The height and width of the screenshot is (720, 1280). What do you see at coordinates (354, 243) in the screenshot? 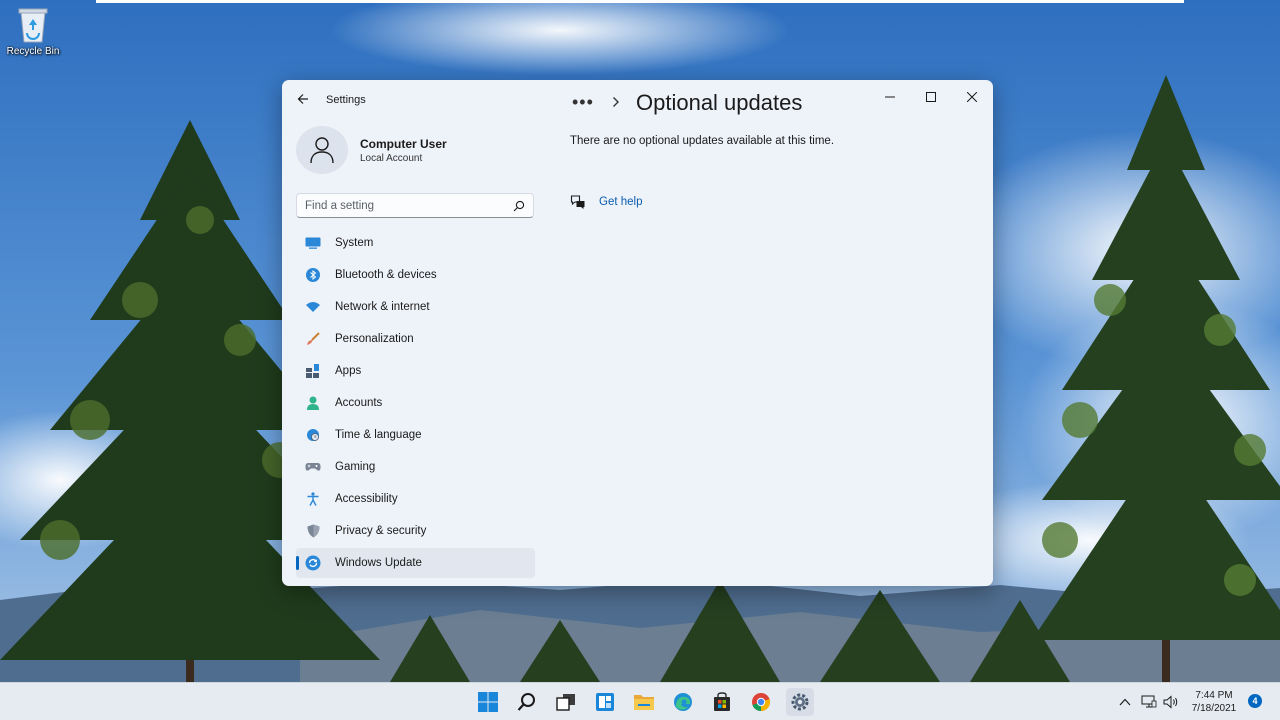
I see `sidebar-item-label: System` at bounding box center [354, 243].